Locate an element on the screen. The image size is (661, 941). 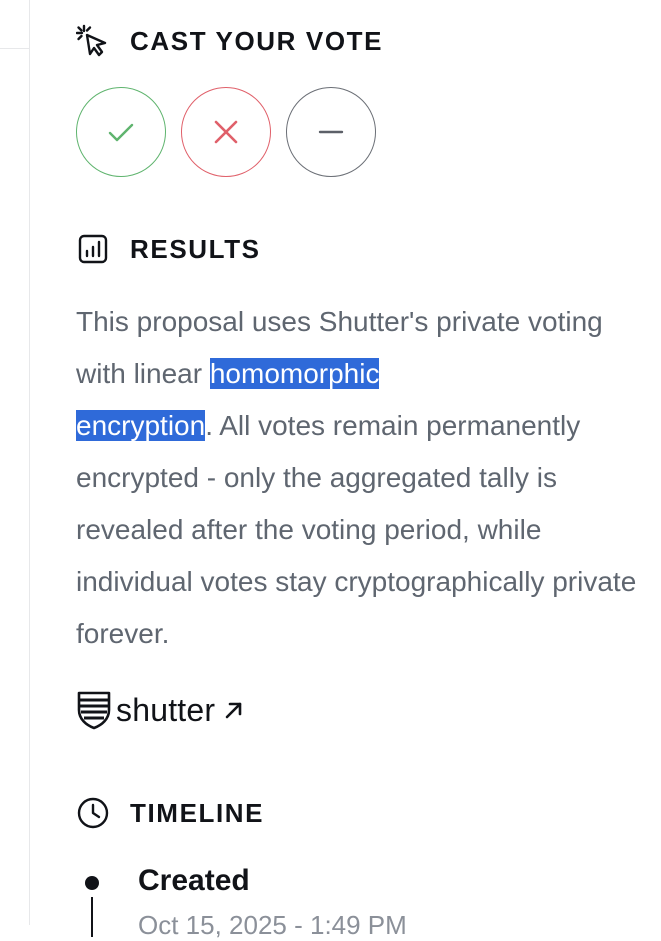
timeline-connector is located at coordinates (92, 917).